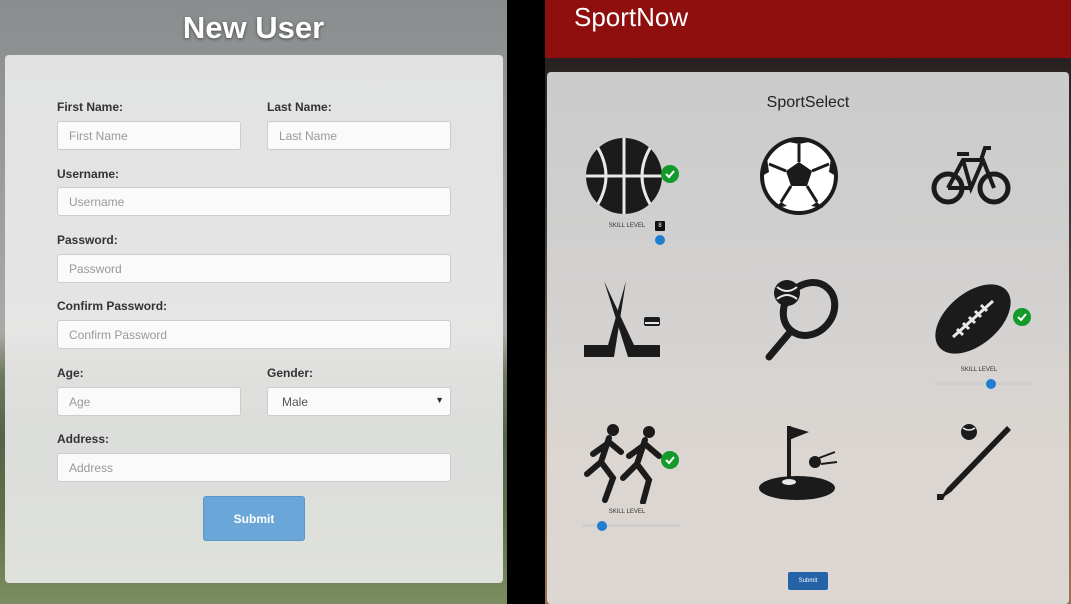 This screenshot has height=604, width=1071. What do you see at coordinates (631, 17) in the screenshot?
I see `brand-title: SportNow` at bounding box center [631, 17].